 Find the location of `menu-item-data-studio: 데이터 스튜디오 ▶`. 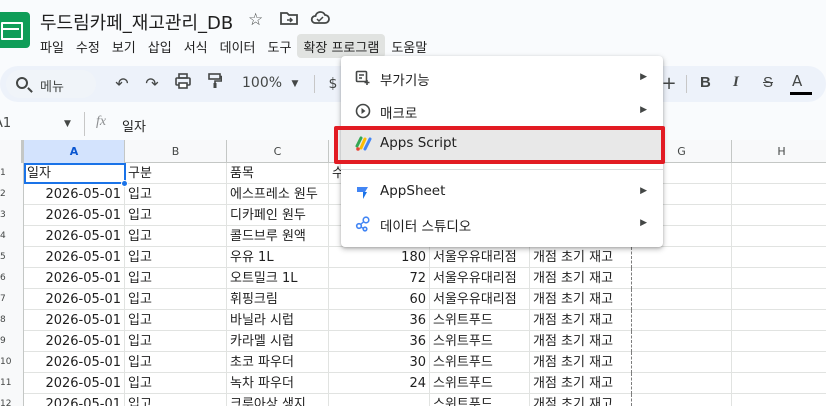

menu-item-data-studio: 데이터 스튜디오 ▶ is located at coordinates (502, 224).